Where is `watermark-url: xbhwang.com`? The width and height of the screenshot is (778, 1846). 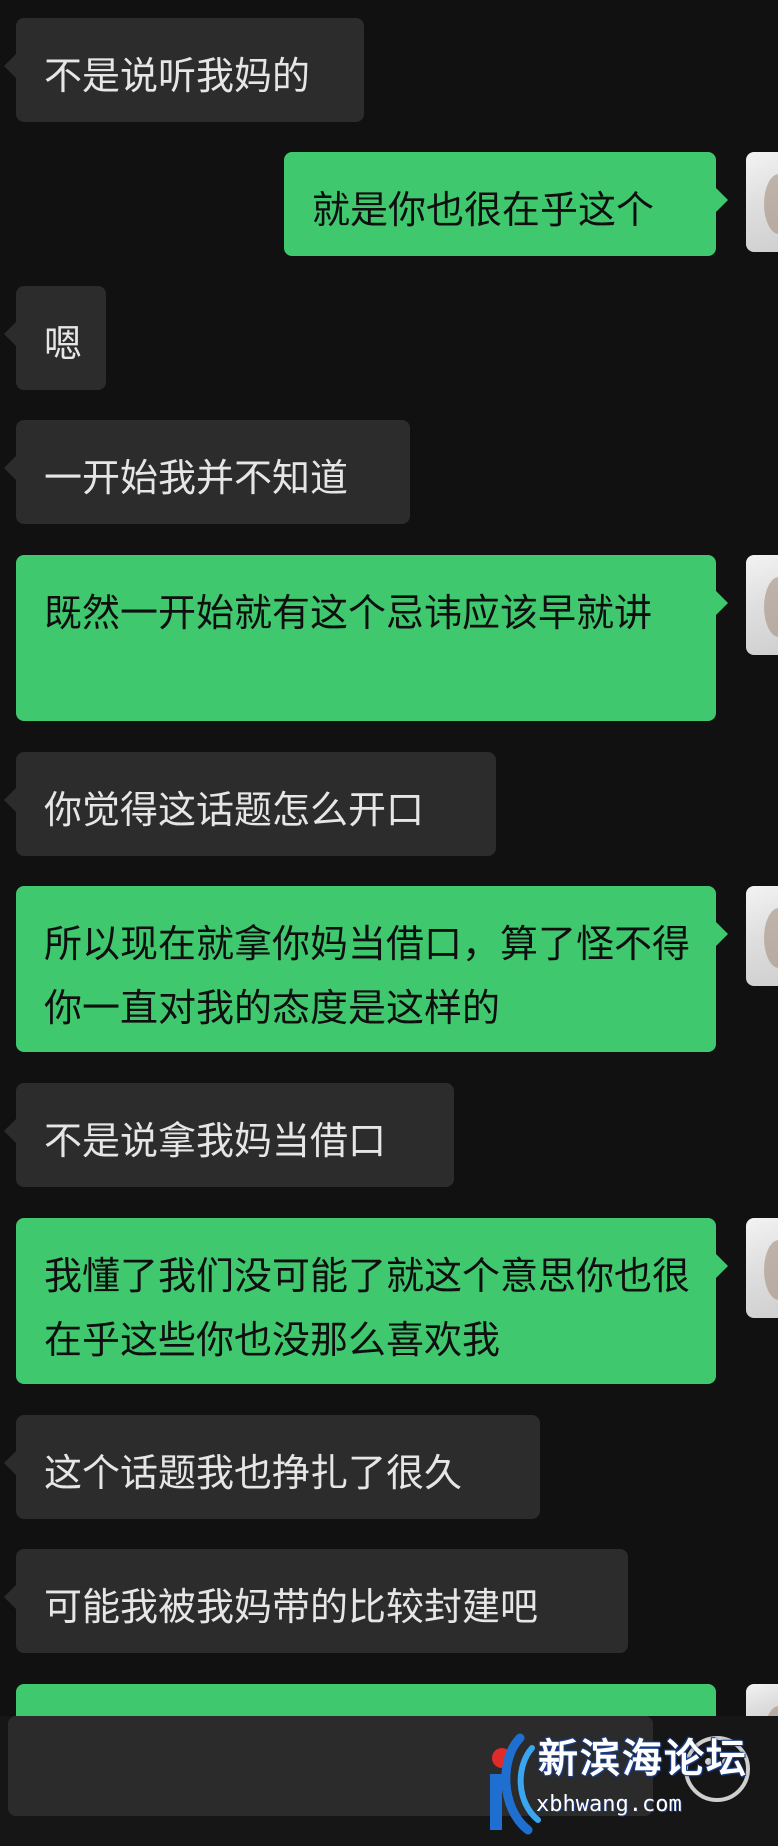 watermark-url: xbhwang.com is located at coordinates (609, 1804).